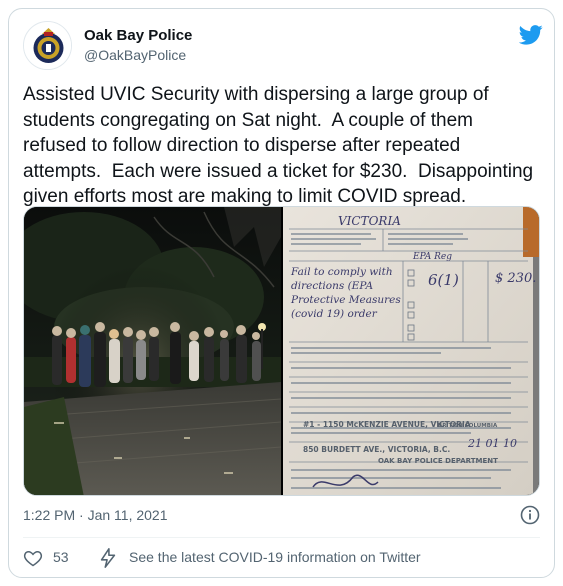 The width and height of the screenshot is (563, 586). I want to click on like-count: 53, so click(61, 557).